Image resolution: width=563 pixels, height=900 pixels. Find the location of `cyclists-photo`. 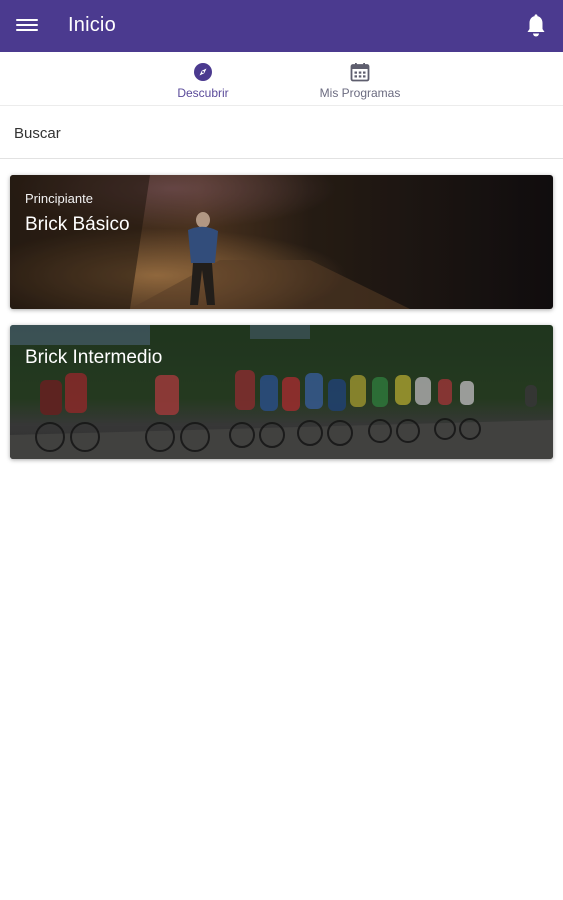

cyclists-photo is located at coordinates (281, 392).